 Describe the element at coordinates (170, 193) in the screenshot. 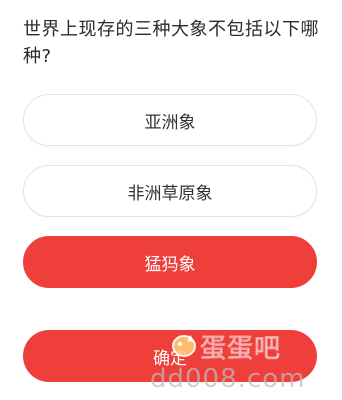

I see `option-label: 非洲草原象` at that location.